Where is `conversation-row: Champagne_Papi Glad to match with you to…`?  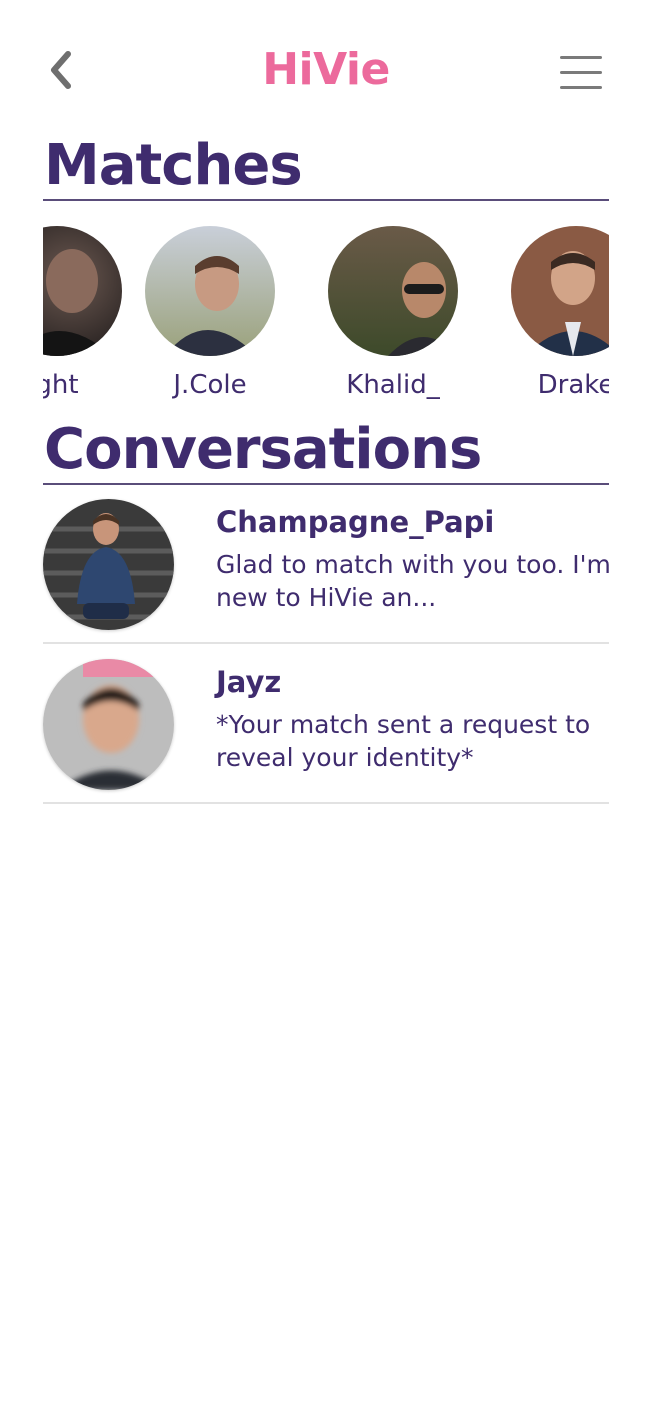
conversation-row: Champagne_Papi Glad to match with you to… is located at coordinates (327, 564).